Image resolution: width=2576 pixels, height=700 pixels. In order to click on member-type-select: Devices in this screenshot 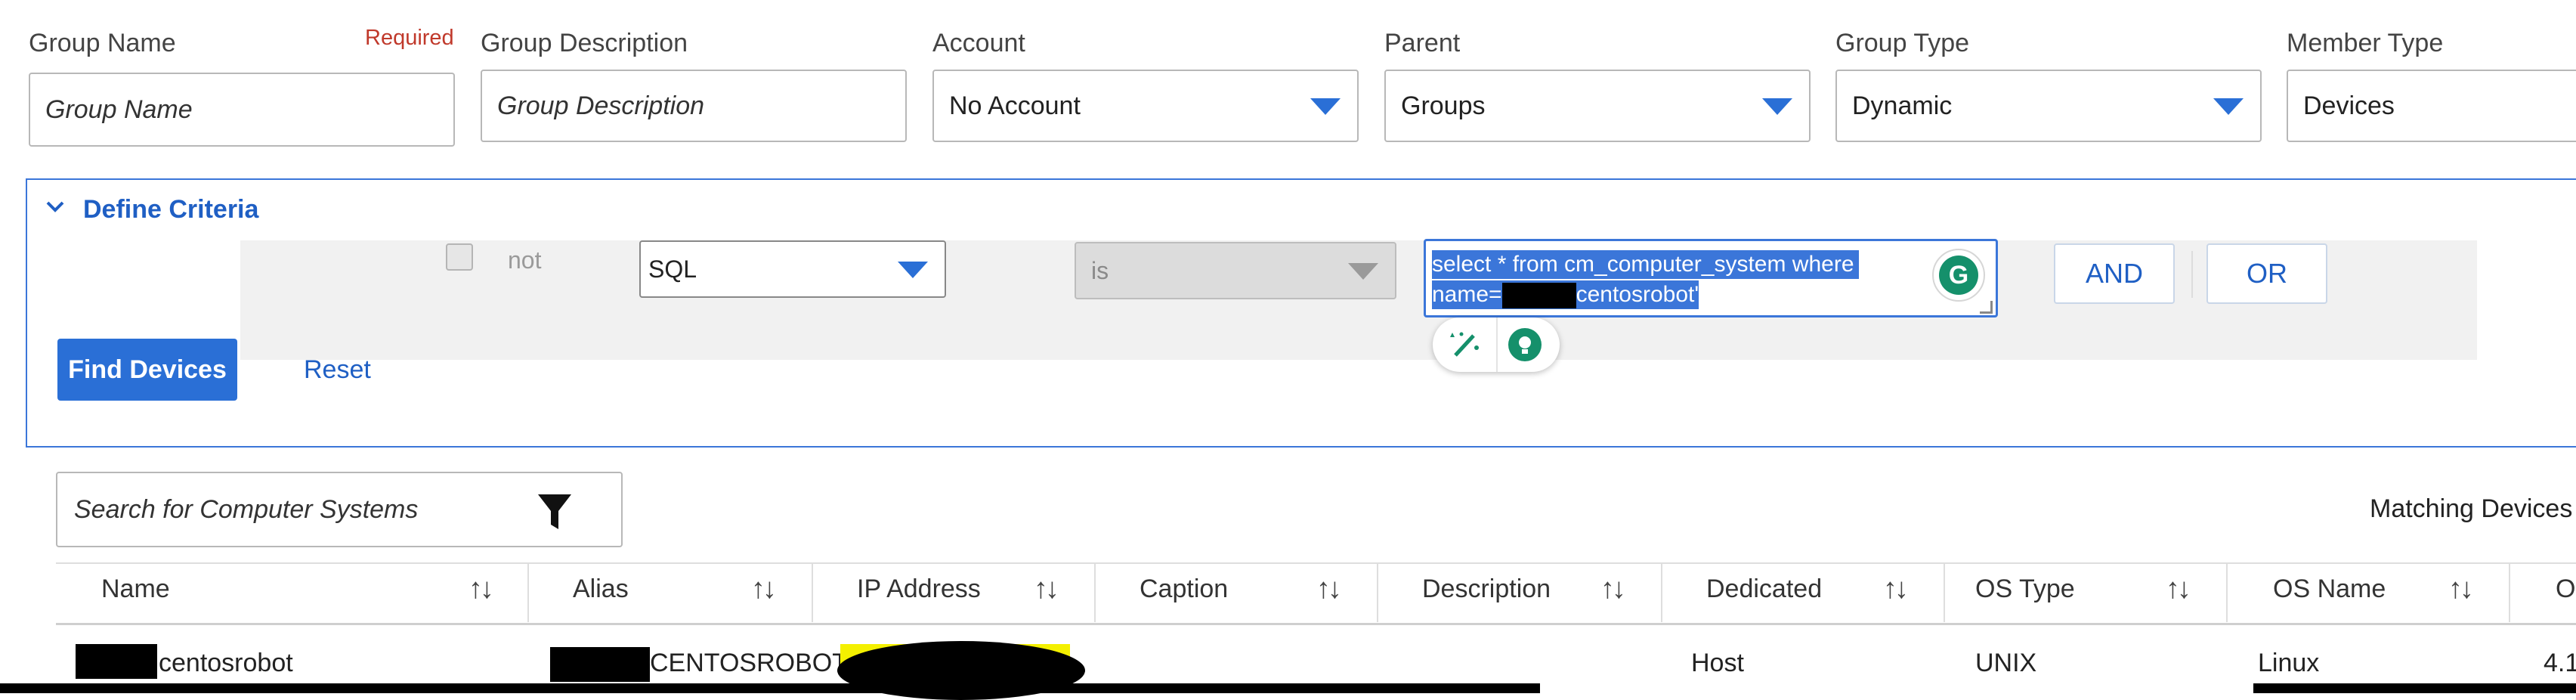, I will do `click(2431, 106)`.